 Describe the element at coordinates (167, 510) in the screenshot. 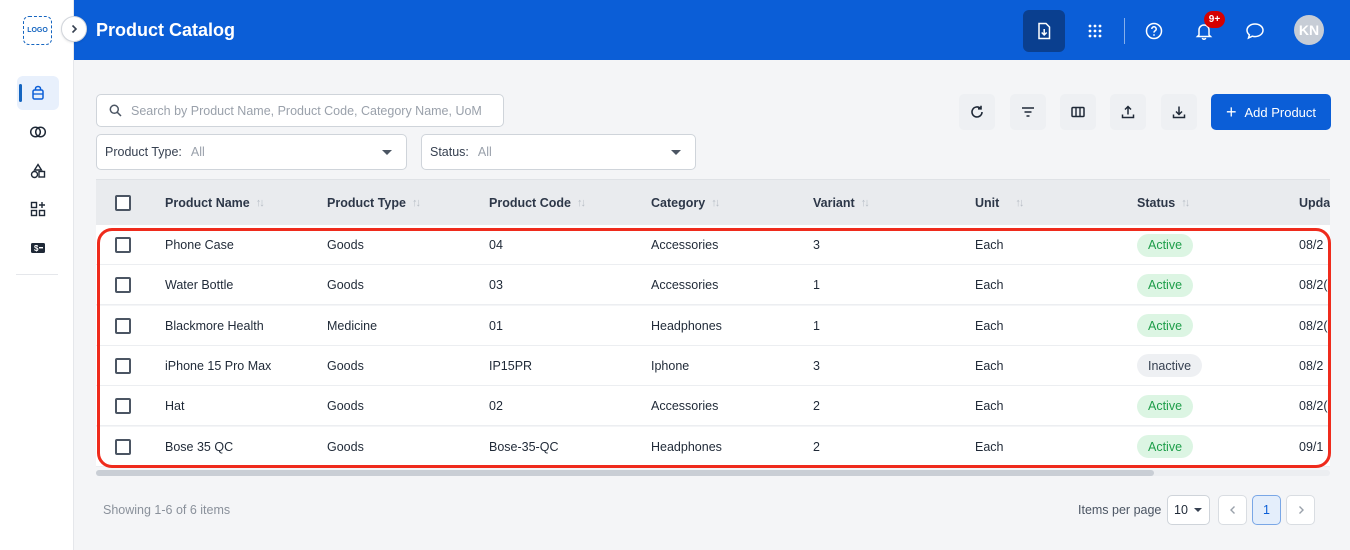

I see `showing-items-text: Showing 1-6 of 6 items` at that location.